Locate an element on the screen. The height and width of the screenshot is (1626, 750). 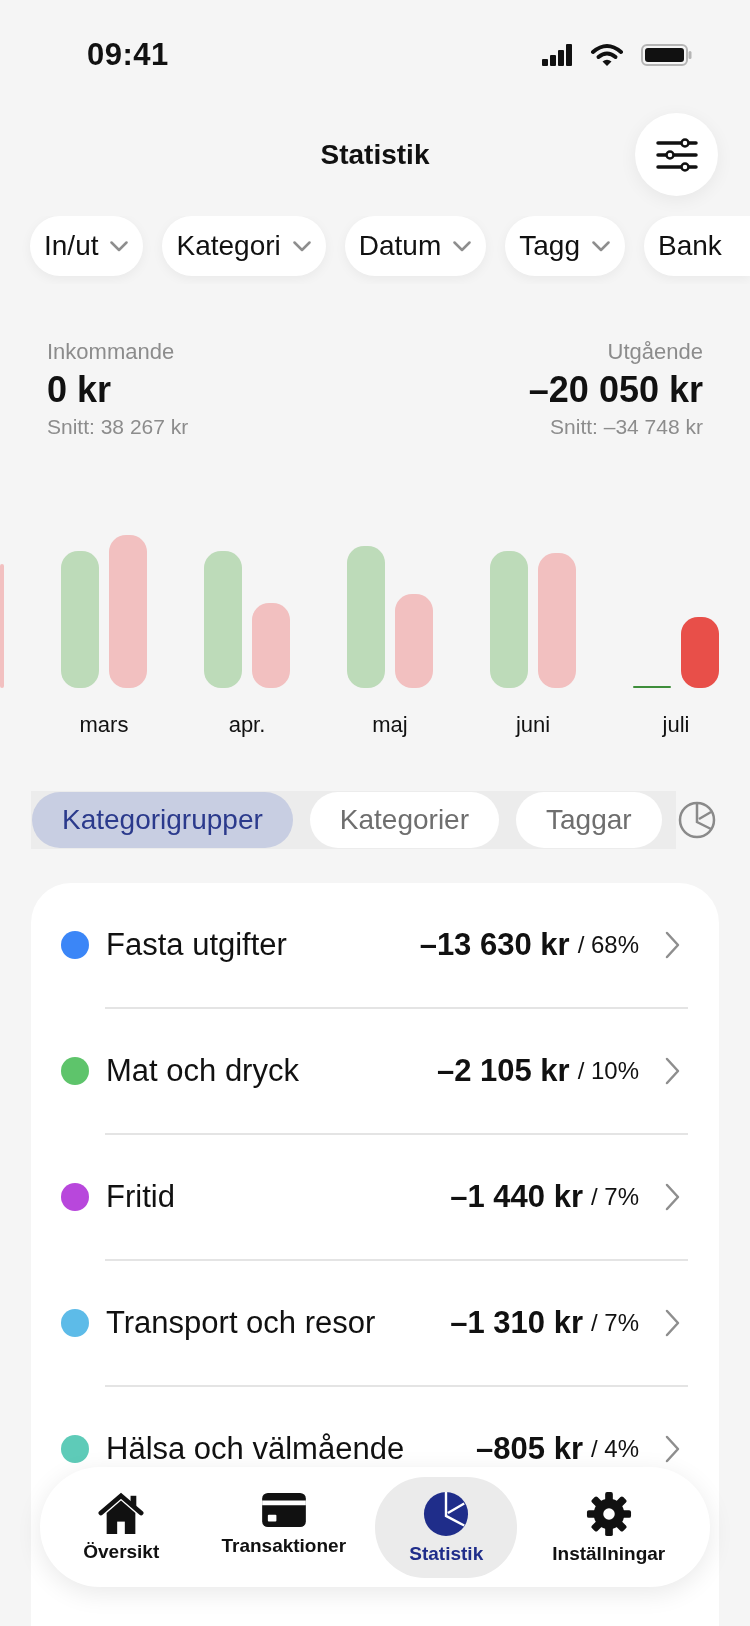
month-label: apr. is located at coordinates (247, 724).